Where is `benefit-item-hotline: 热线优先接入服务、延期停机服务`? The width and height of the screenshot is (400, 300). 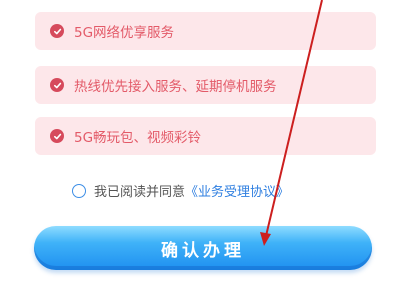 benefit-item-hotline: 热线优先接入服务、延期停机服务 is located at coordinates (205, 85).